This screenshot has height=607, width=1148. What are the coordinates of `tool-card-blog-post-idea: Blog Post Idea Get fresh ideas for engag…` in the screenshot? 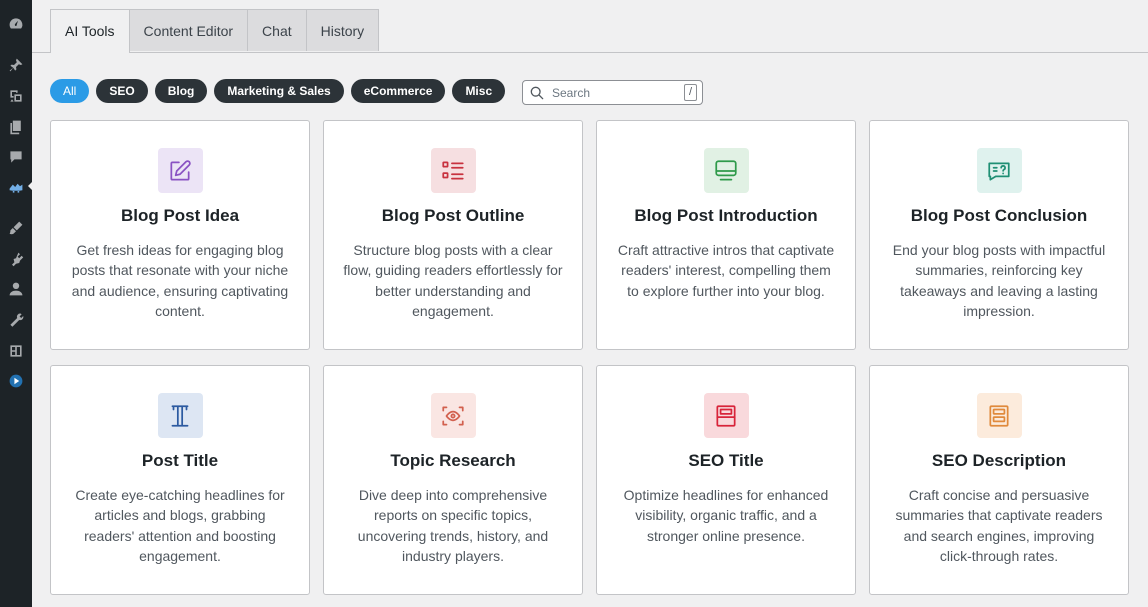 It's located at (180, 235).